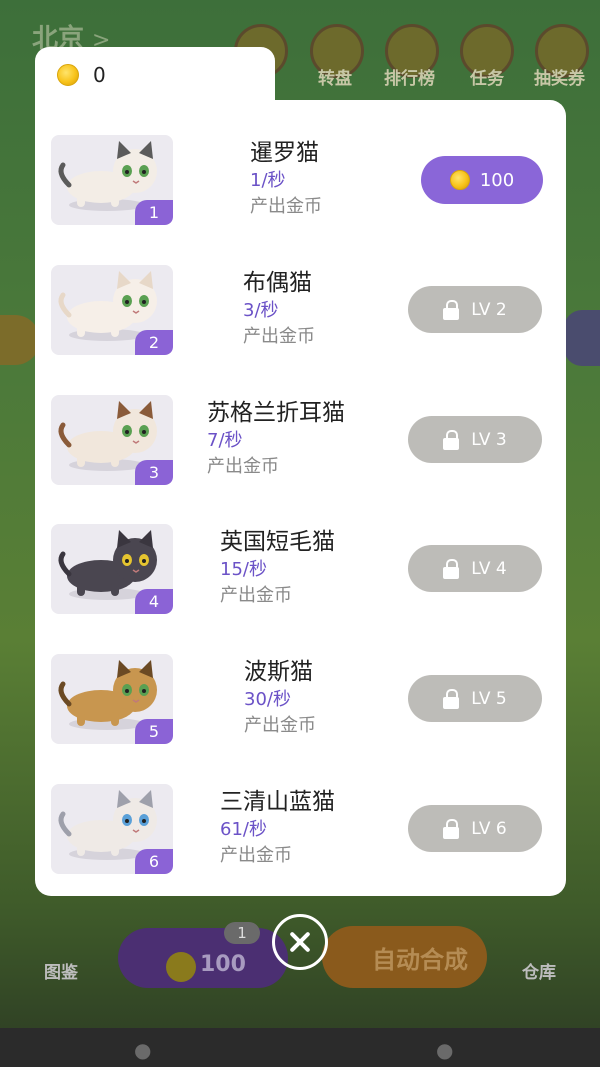  What do you see at coordinates (243, 569) in the screenshot?
I see `cat-rate: 15/秒` at bounding box center [243, 569].